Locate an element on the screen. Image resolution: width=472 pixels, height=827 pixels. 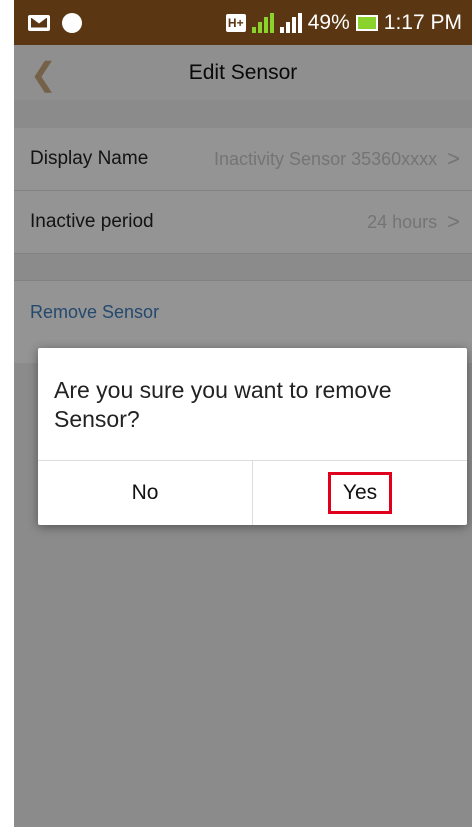
signal-sim2-icon is located at coordinates (290, 22).